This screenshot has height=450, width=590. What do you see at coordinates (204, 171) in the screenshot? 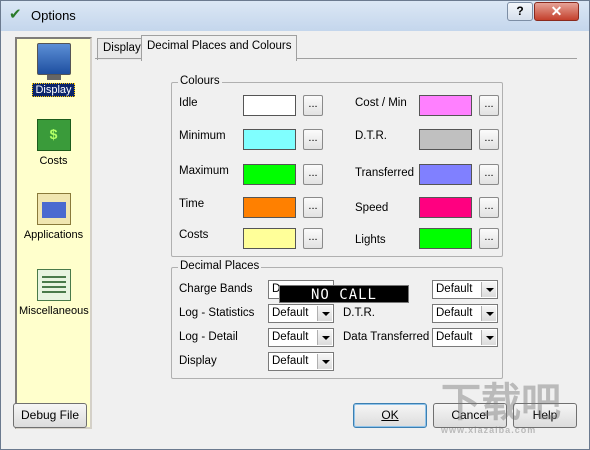
I see `colour-label-maximum: Maximum` at bounding box center [204, 171].